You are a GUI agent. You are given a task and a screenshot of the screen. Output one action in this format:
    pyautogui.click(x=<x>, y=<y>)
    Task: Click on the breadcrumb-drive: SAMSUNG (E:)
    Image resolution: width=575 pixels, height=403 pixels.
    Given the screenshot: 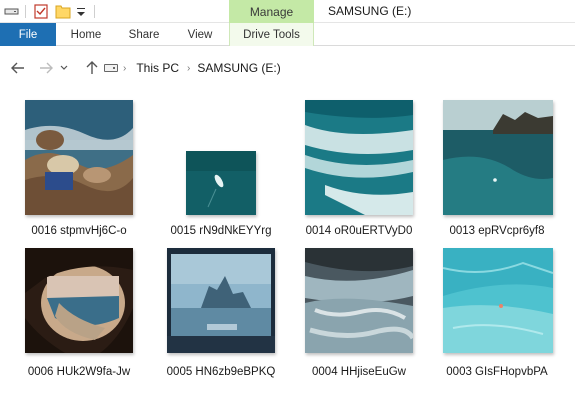 What is the action you would take?
    pyautogui.click(x=238, y=68)
    